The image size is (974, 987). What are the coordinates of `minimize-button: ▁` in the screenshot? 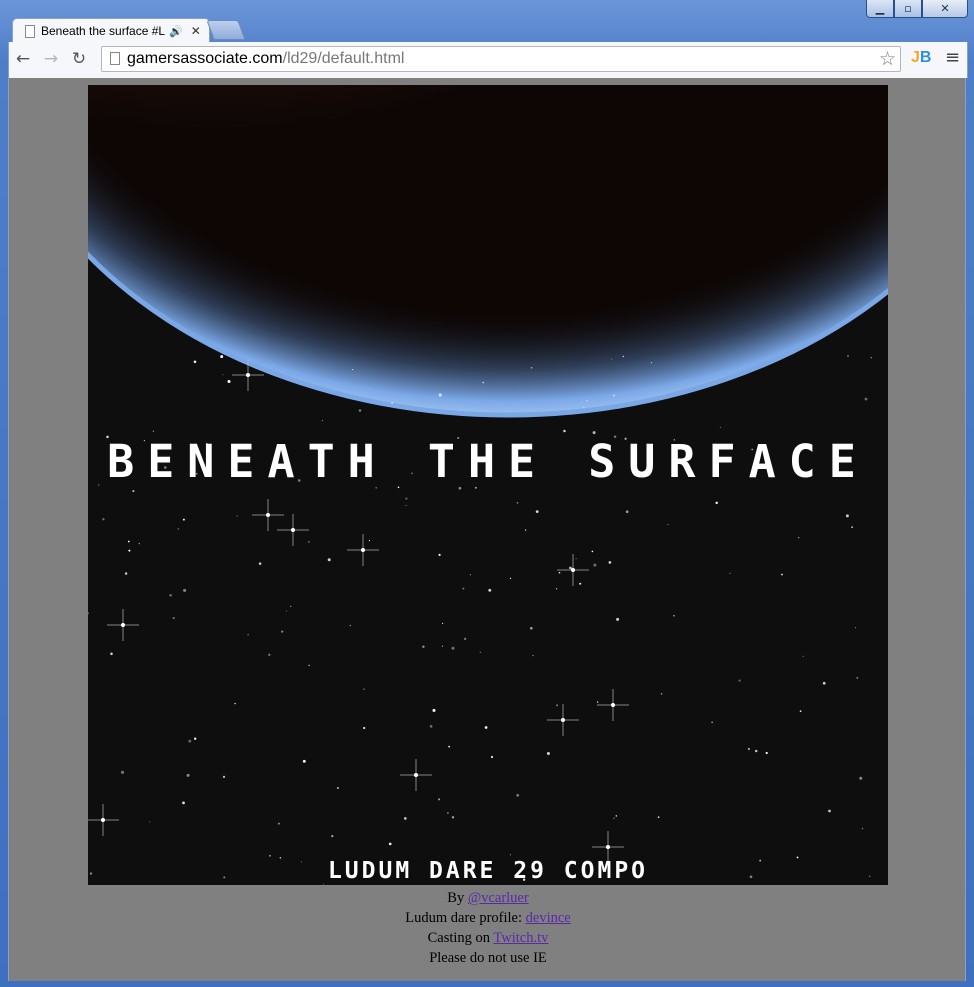 It's located at (880, 9).